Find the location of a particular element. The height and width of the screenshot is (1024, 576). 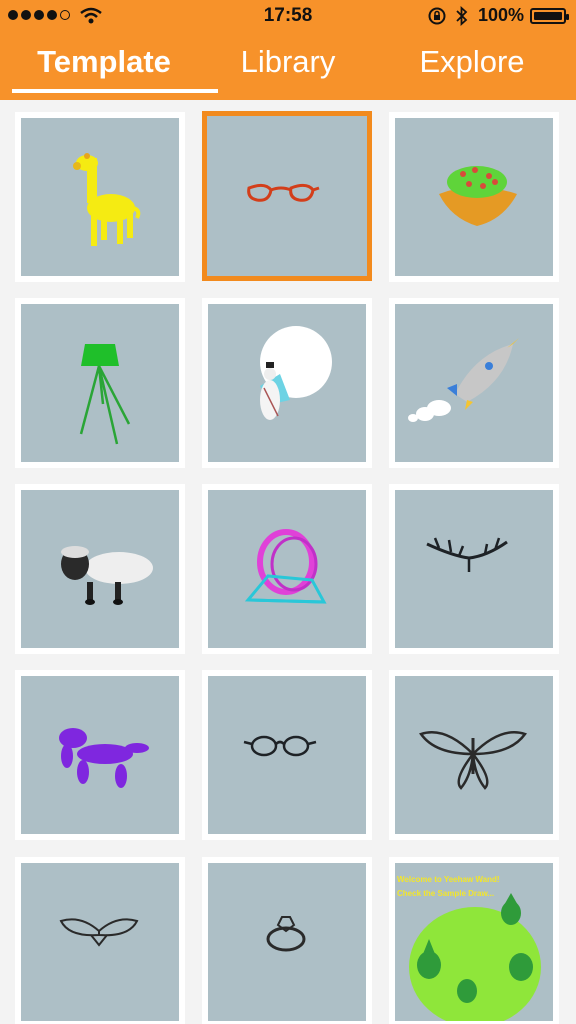

diamond-ring-icon is located at coordinates (286, 934).